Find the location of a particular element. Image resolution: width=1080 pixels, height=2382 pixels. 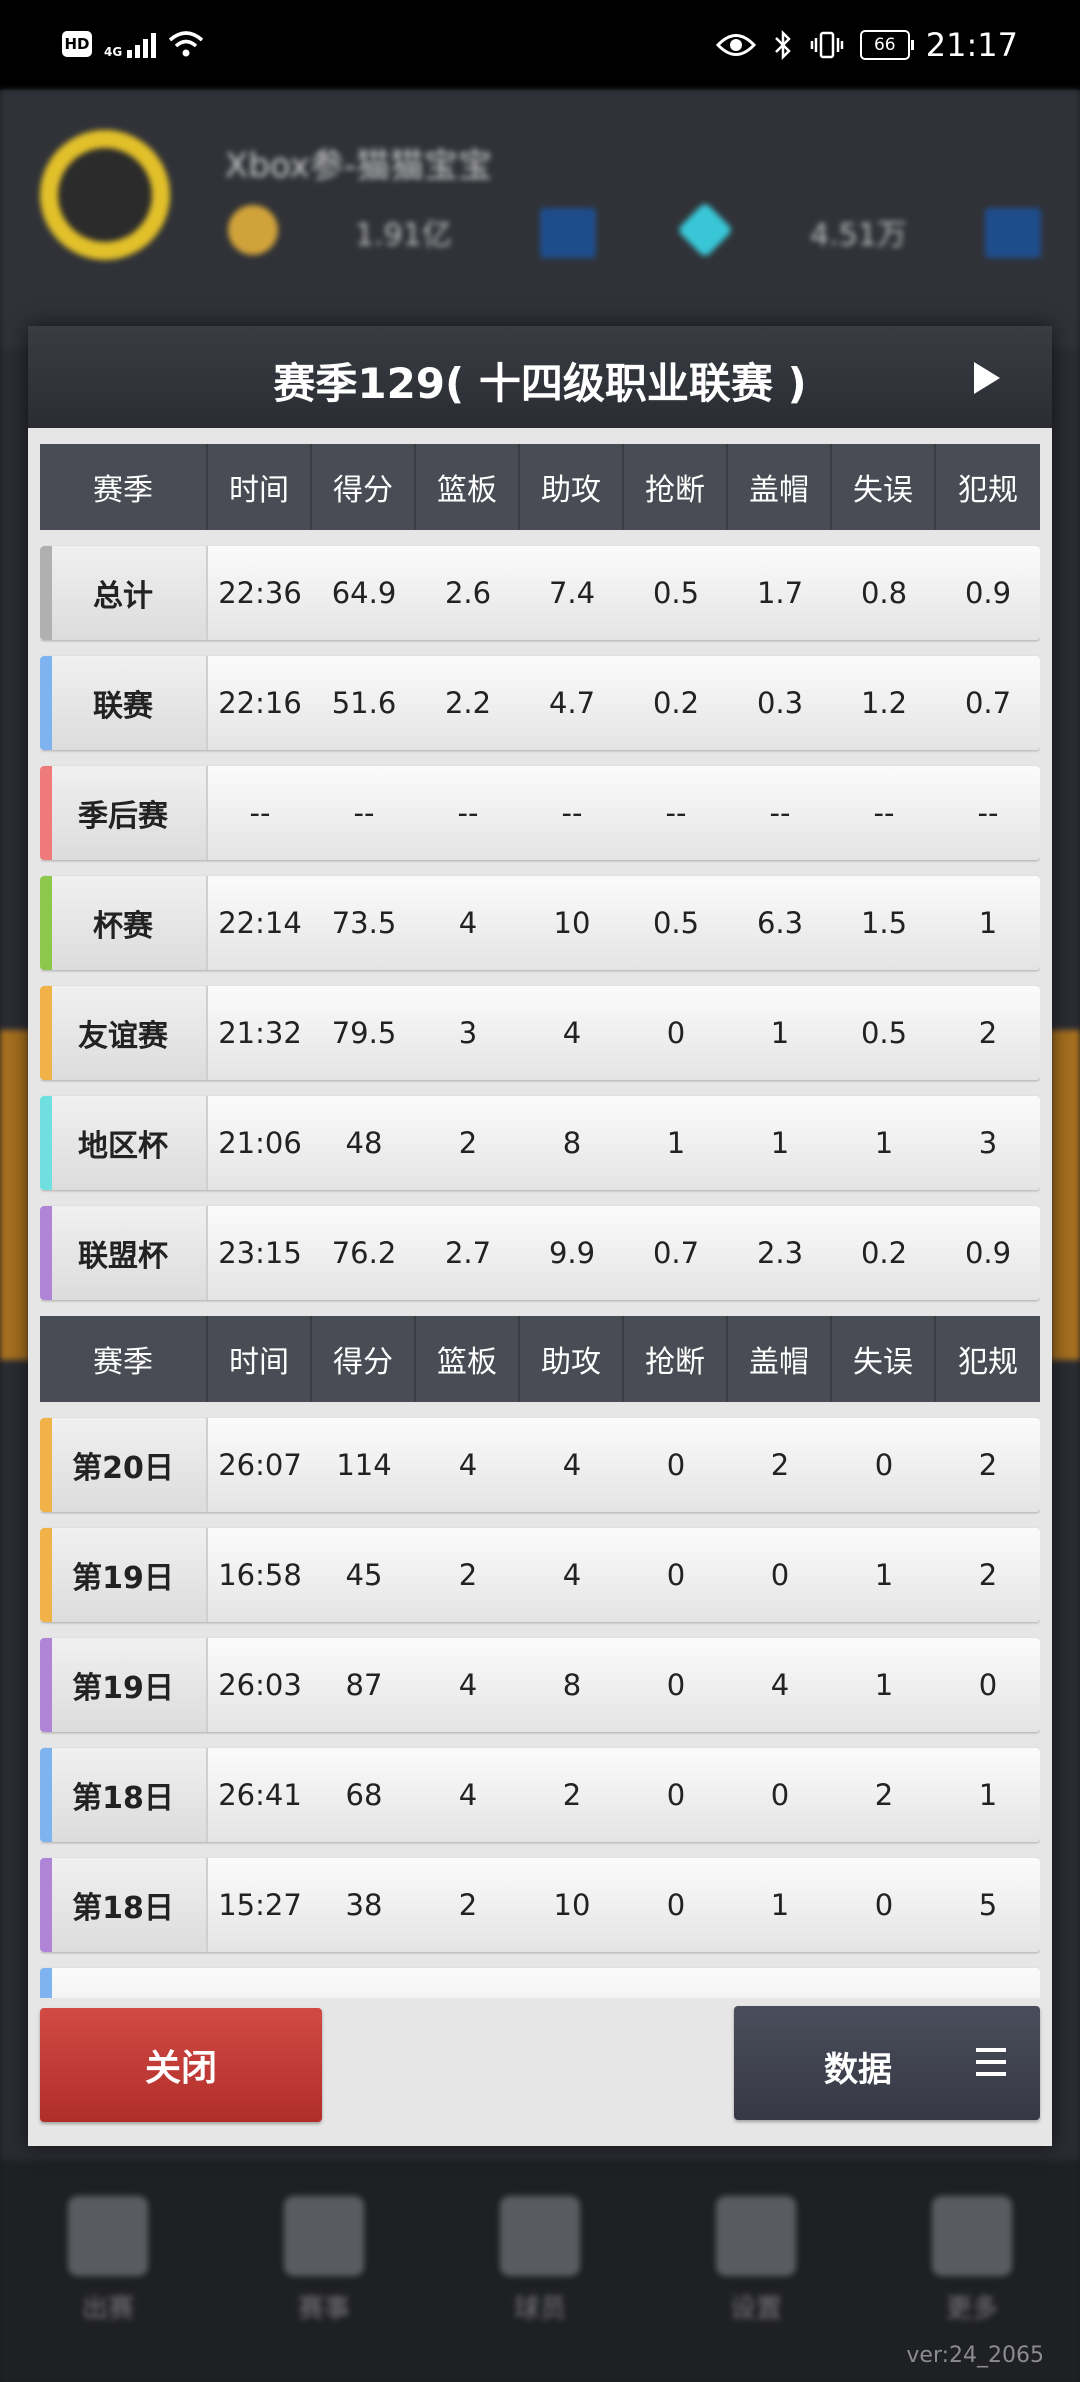

column-header: 篮板 is located at coordinates (468, 487).